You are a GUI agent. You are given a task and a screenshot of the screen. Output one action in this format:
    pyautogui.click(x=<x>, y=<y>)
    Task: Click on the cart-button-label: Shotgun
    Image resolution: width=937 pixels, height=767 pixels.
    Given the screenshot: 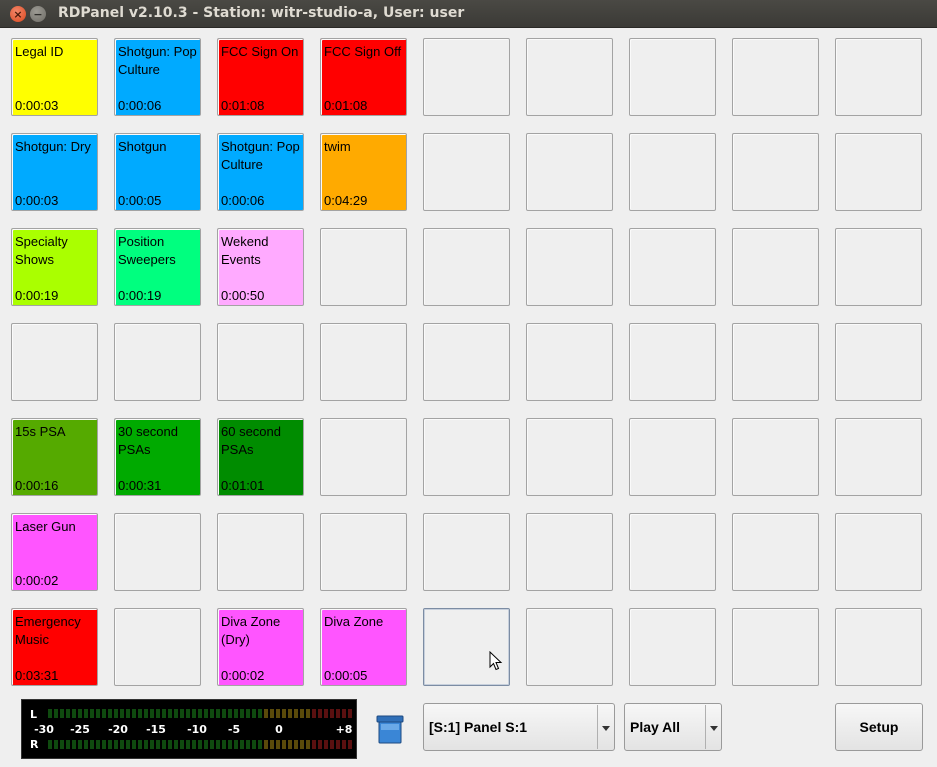 What is the action you would take?
    pyautogui.click(x=142, y=146)
    